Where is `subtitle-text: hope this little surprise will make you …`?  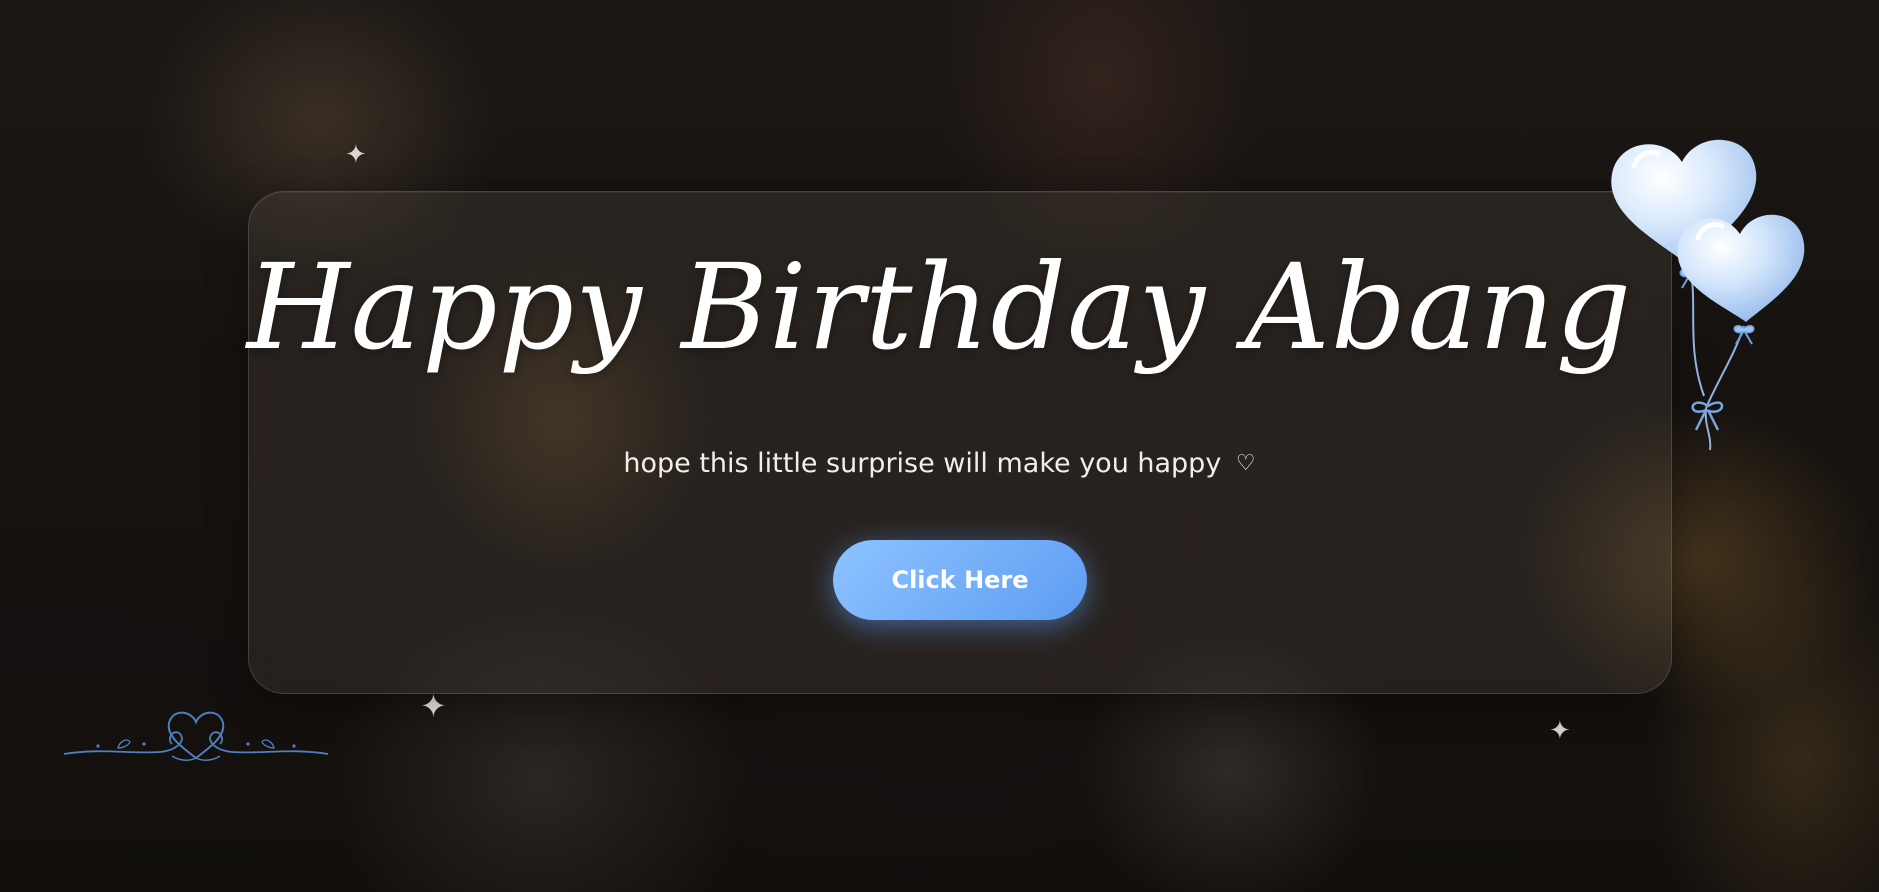 subtitle-text: hope this little surprise will make you … is located at coordinates (922, 463).